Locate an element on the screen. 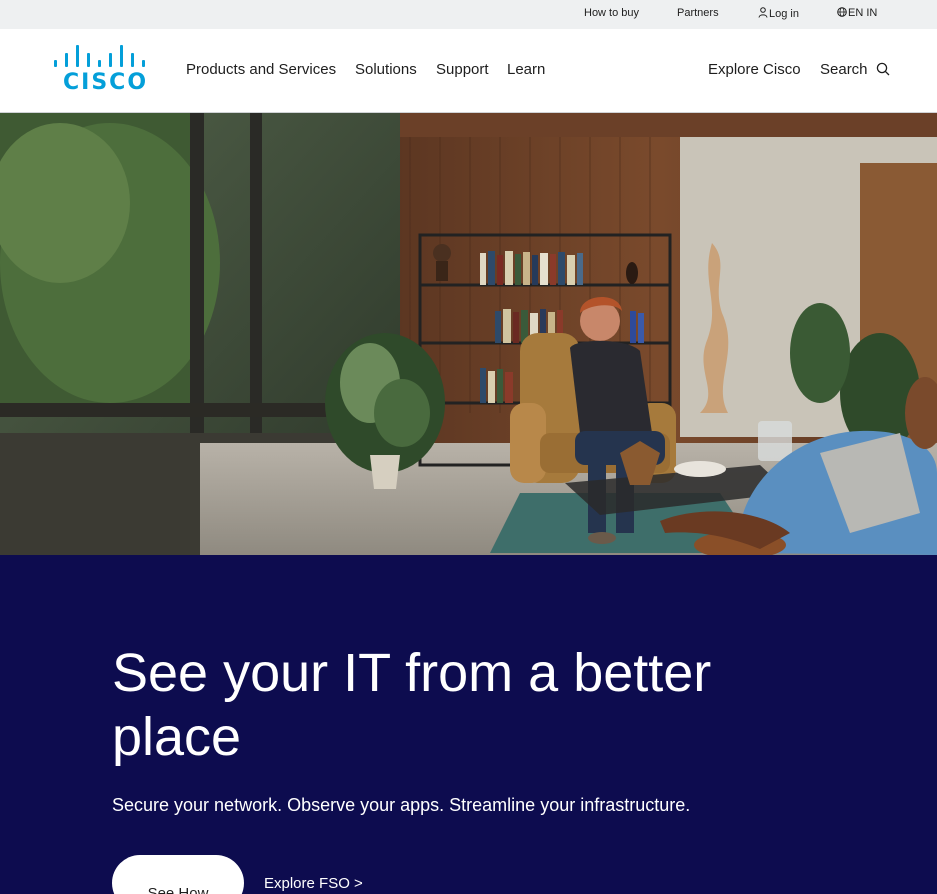 This screenshot has height=894, width=937. see-how-button: See How is located at coordinates (178, 874).